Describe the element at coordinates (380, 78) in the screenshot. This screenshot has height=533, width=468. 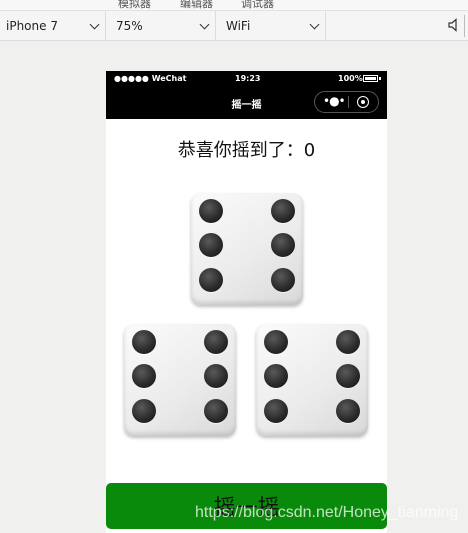
I see `battery-tip` at that location.